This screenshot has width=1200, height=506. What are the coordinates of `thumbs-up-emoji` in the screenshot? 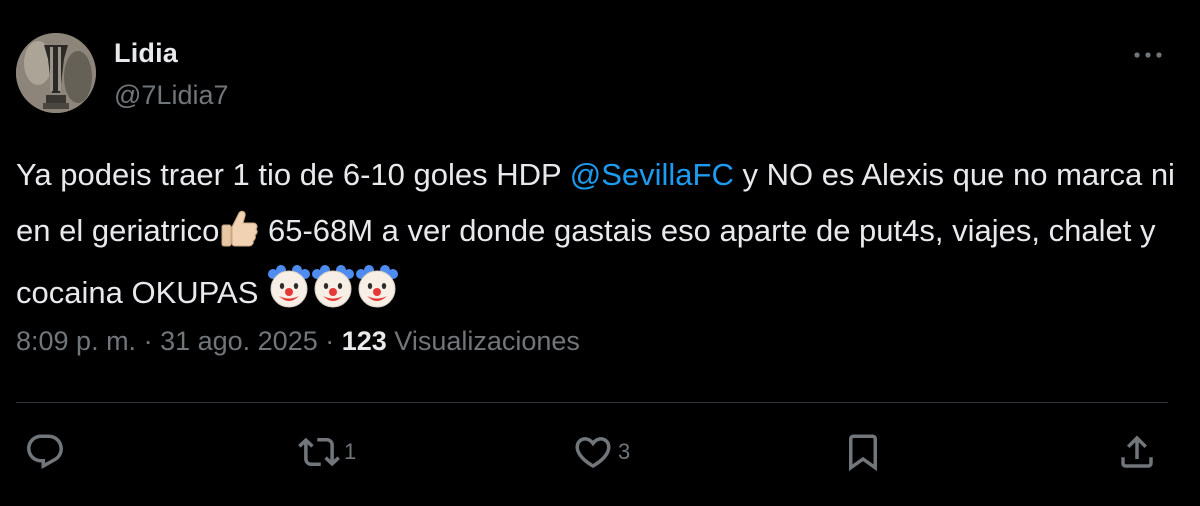 It's located at (239, 237).